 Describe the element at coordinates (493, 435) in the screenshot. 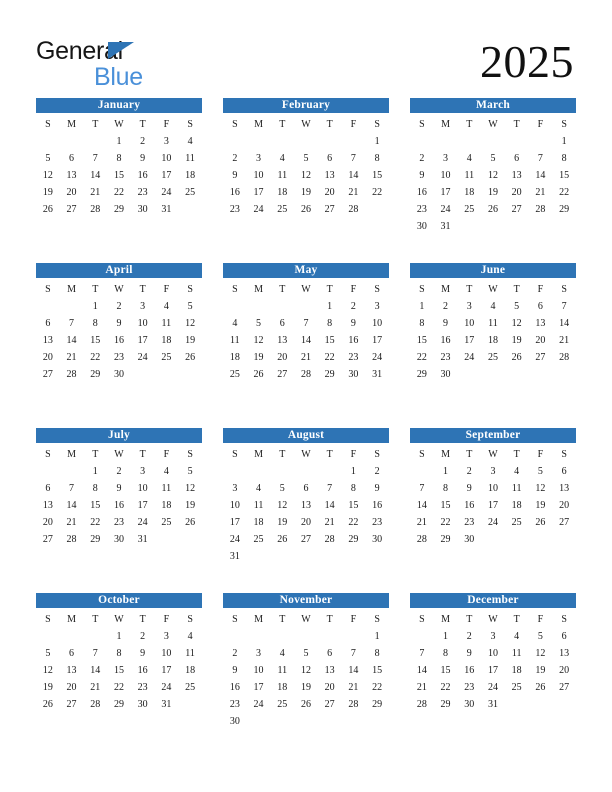

I see `month-title: September` at that location.